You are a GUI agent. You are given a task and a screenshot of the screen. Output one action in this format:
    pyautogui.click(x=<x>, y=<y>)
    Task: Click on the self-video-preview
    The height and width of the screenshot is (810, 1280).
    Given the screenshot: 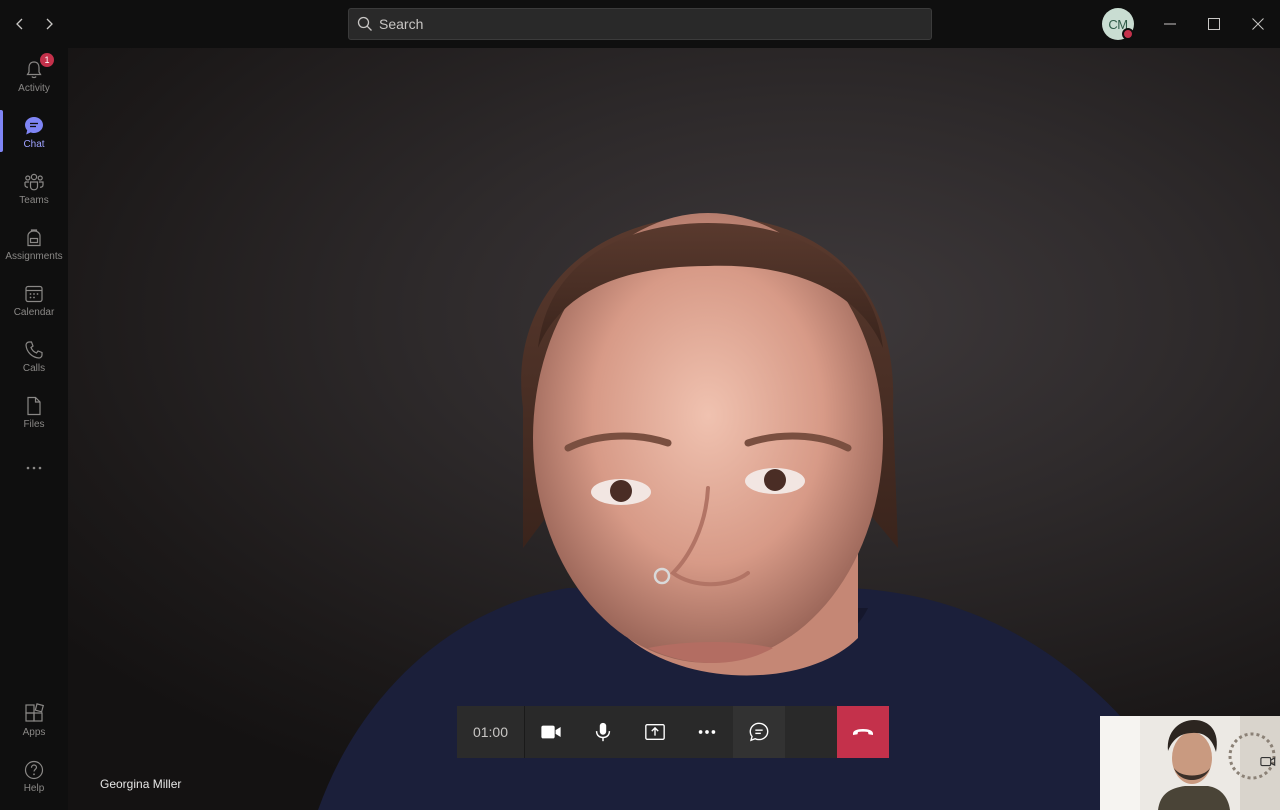 What is the action you would take?
    pyautogui.click(x=1190, y=763)
    